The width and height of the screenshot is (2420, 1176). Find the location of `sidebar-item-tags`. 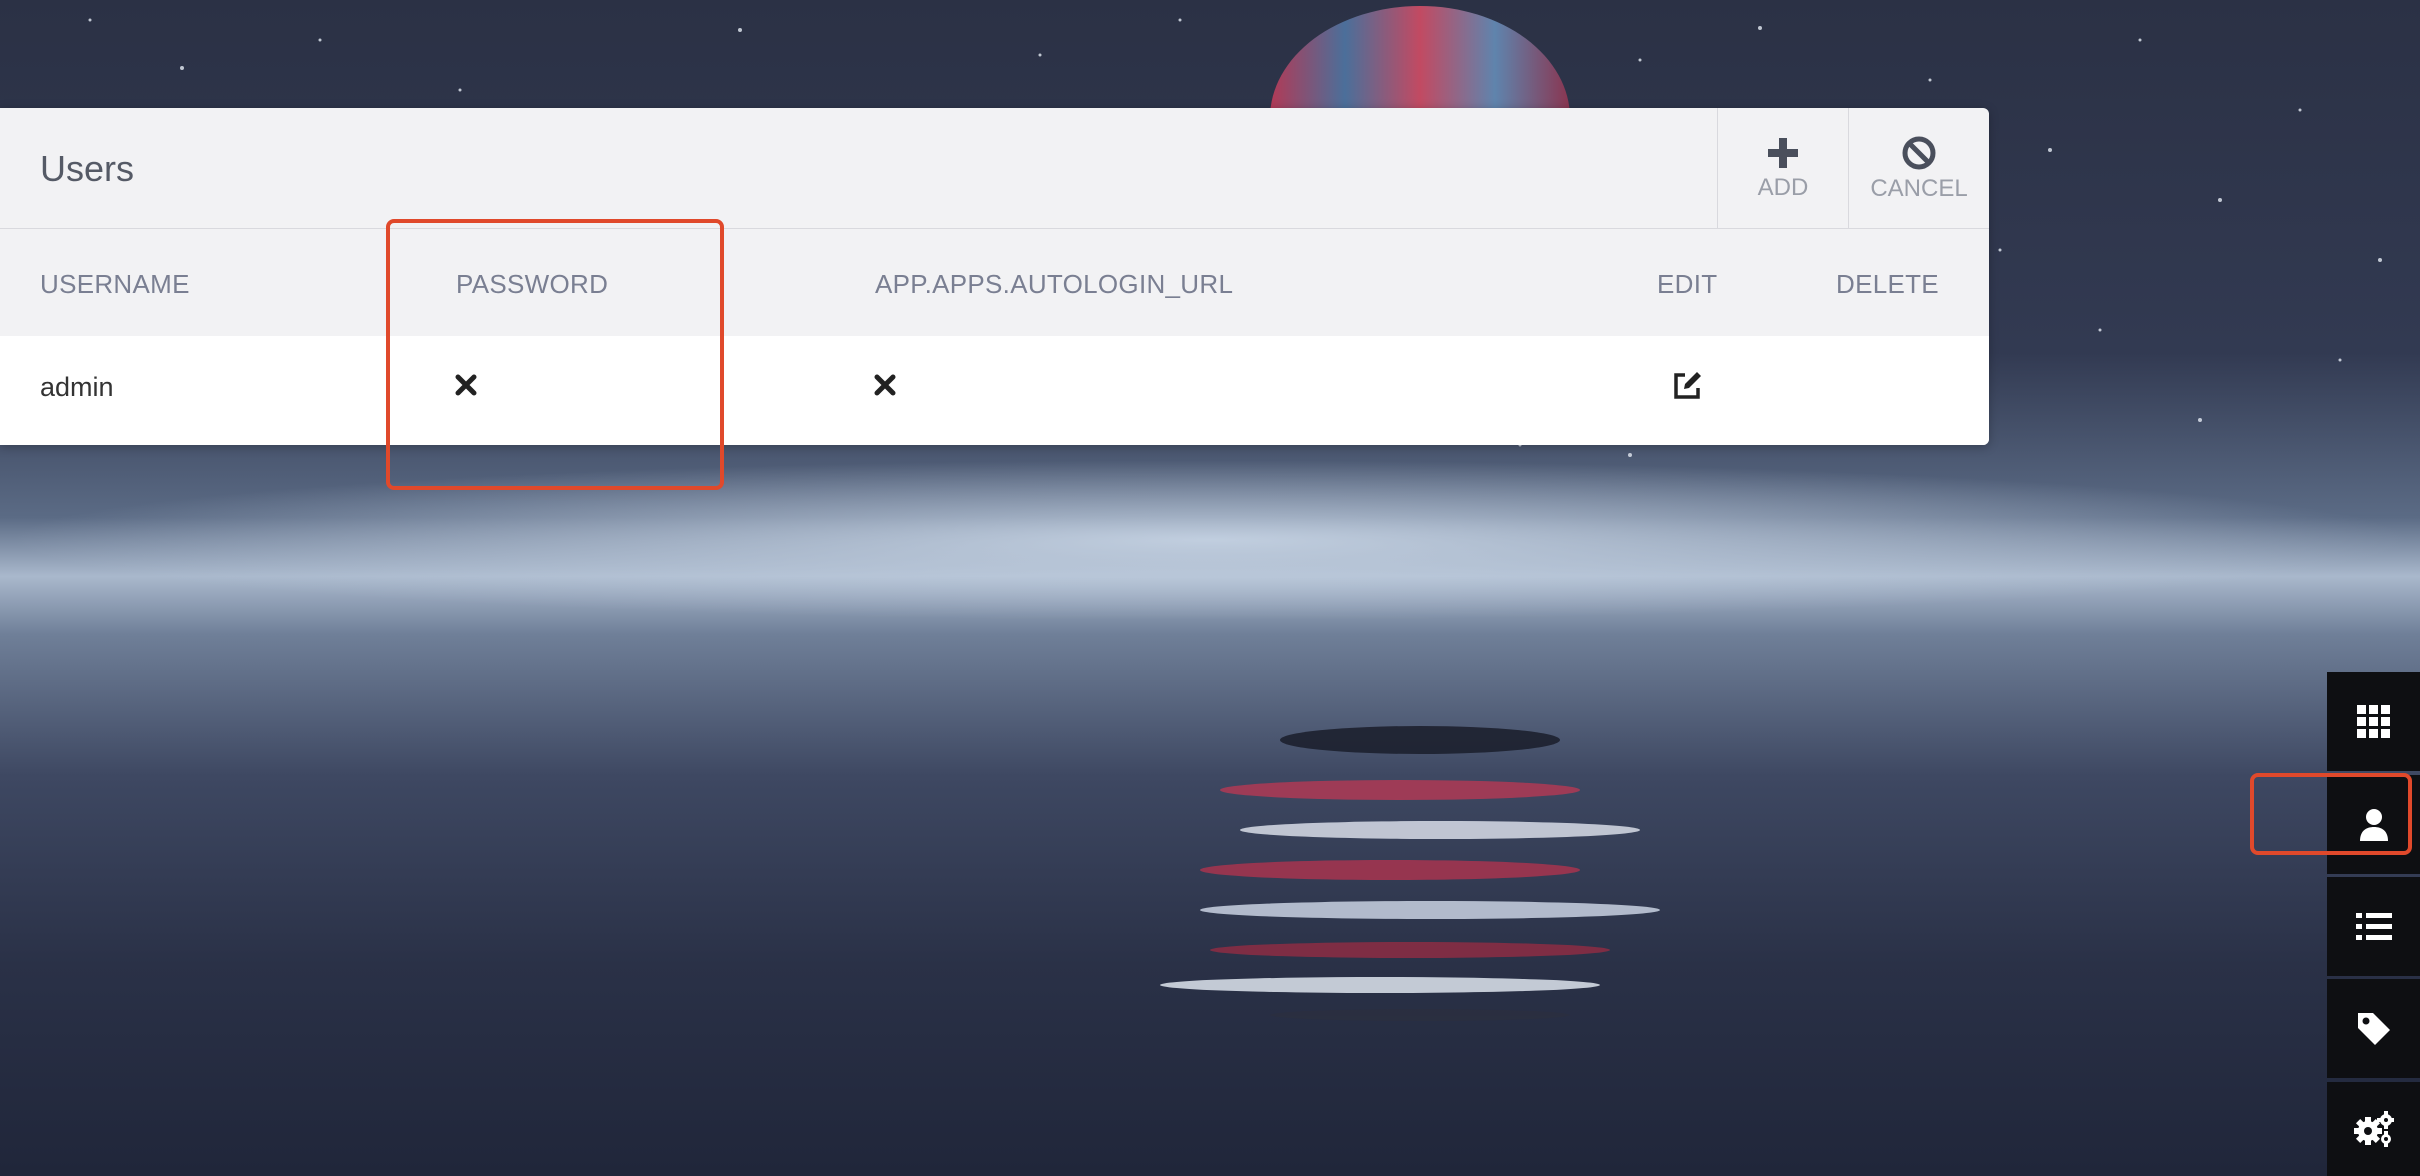

sidebar-item-tags is located at coordinates (2373, 1028).